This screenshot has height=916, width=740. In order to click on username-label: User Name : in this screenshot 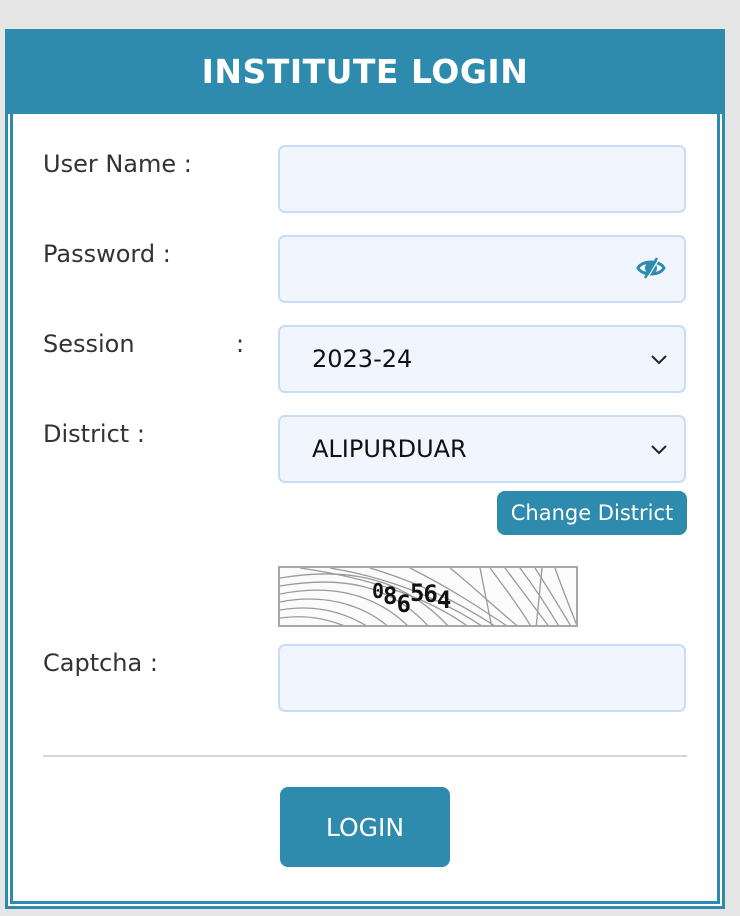, I will do `click(117, 164)`.